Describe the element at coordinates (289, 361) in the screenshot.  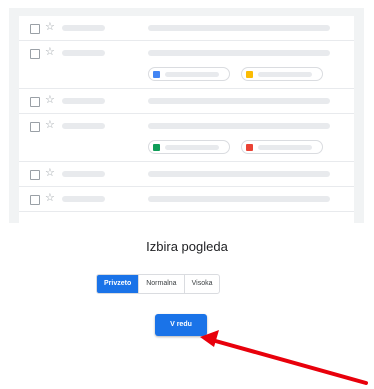
I see `arrow-shaft` at that location.